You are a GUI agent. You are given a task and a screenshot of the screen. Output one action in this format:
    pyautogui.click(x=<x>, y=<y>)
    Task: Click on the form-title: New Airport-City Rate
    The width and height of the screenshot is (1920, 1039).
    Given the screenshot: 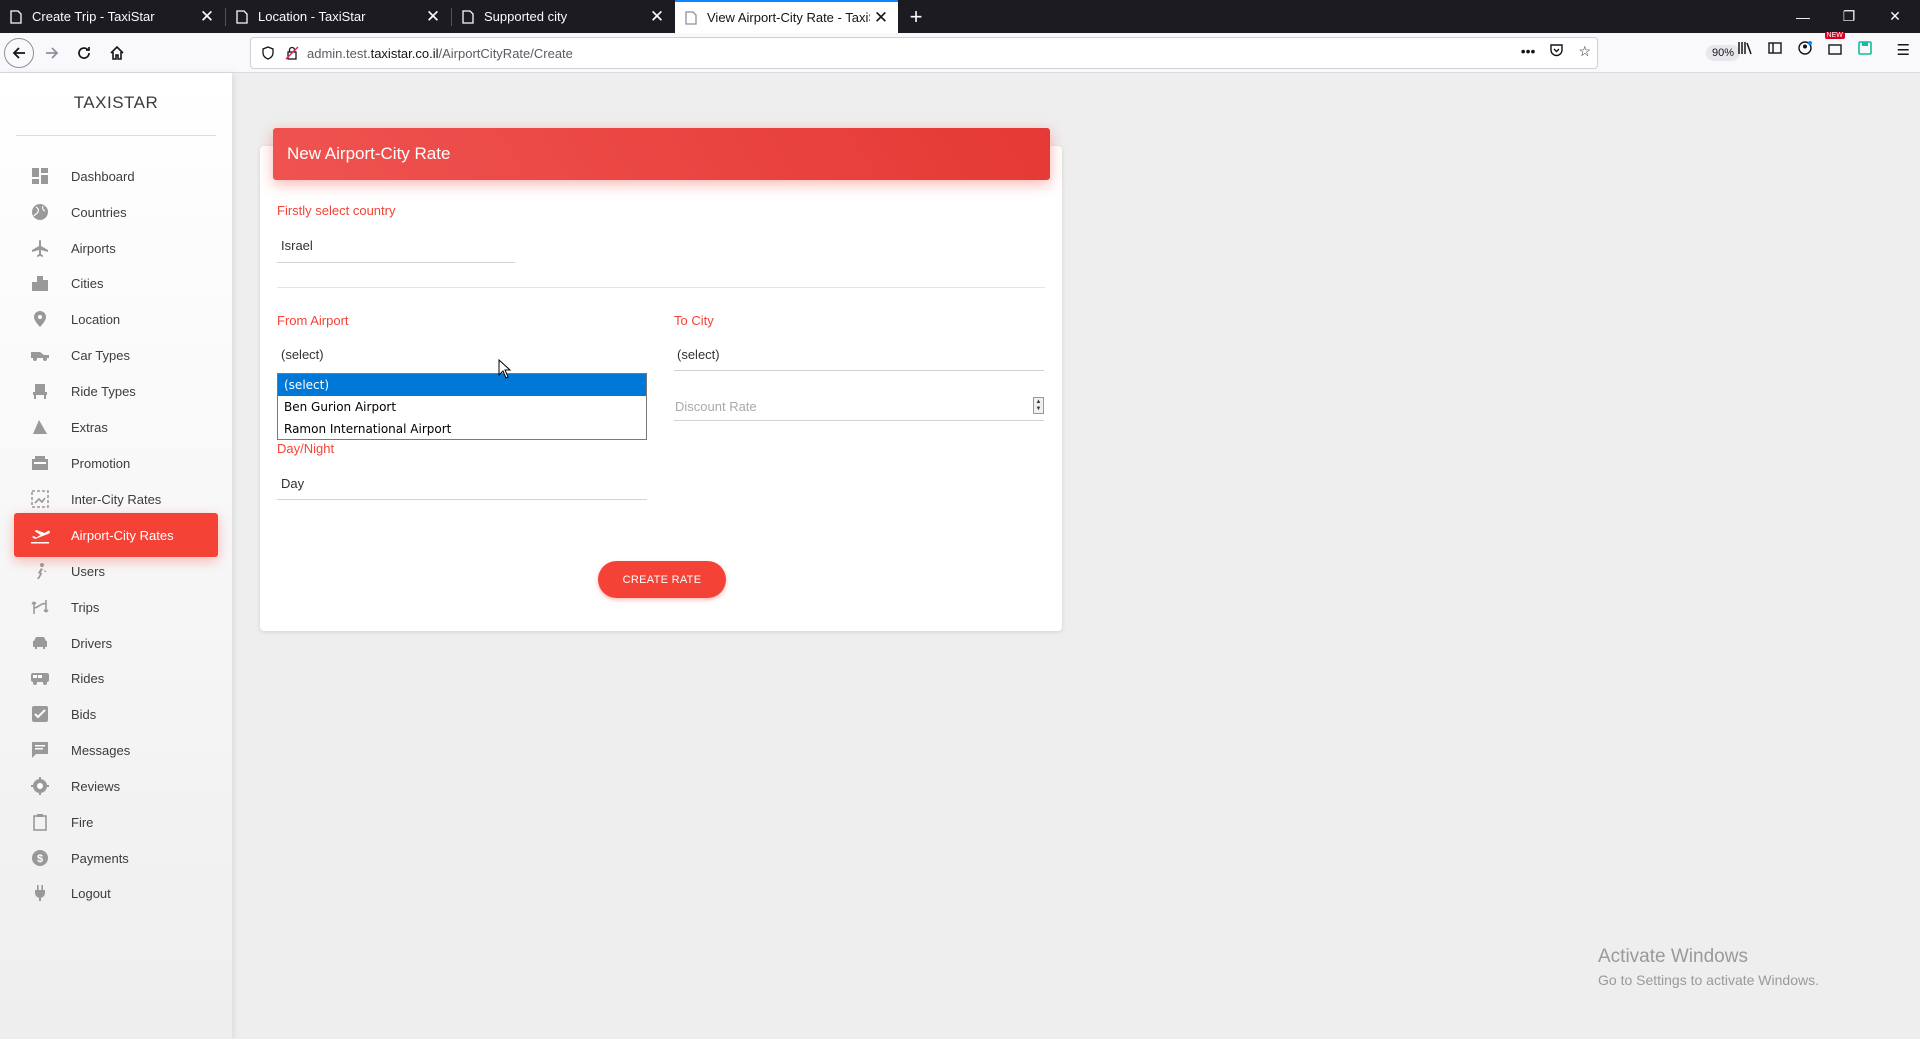 What is the action you would take?
    pyautogui.click(x=369, y=153)
    